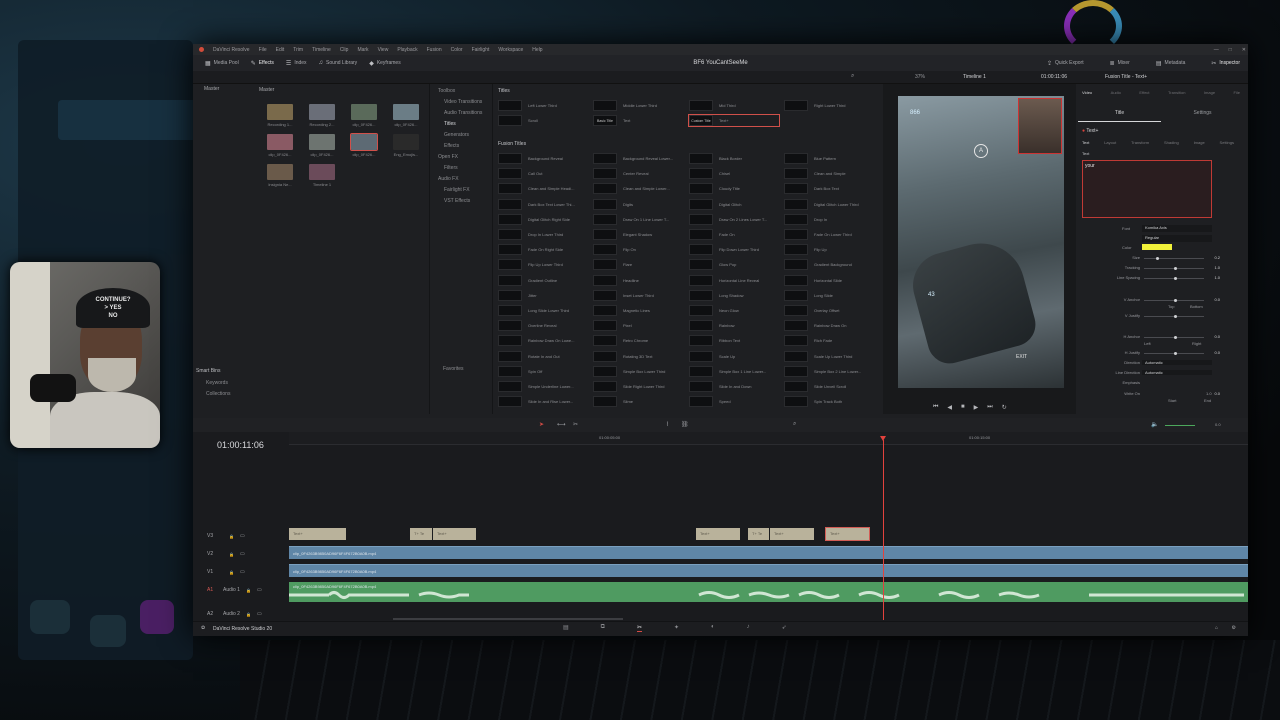 The height and width of the screenshot is (720, 1280). I want to click on fairlight-page-icon: ♪, so click(748, 628).